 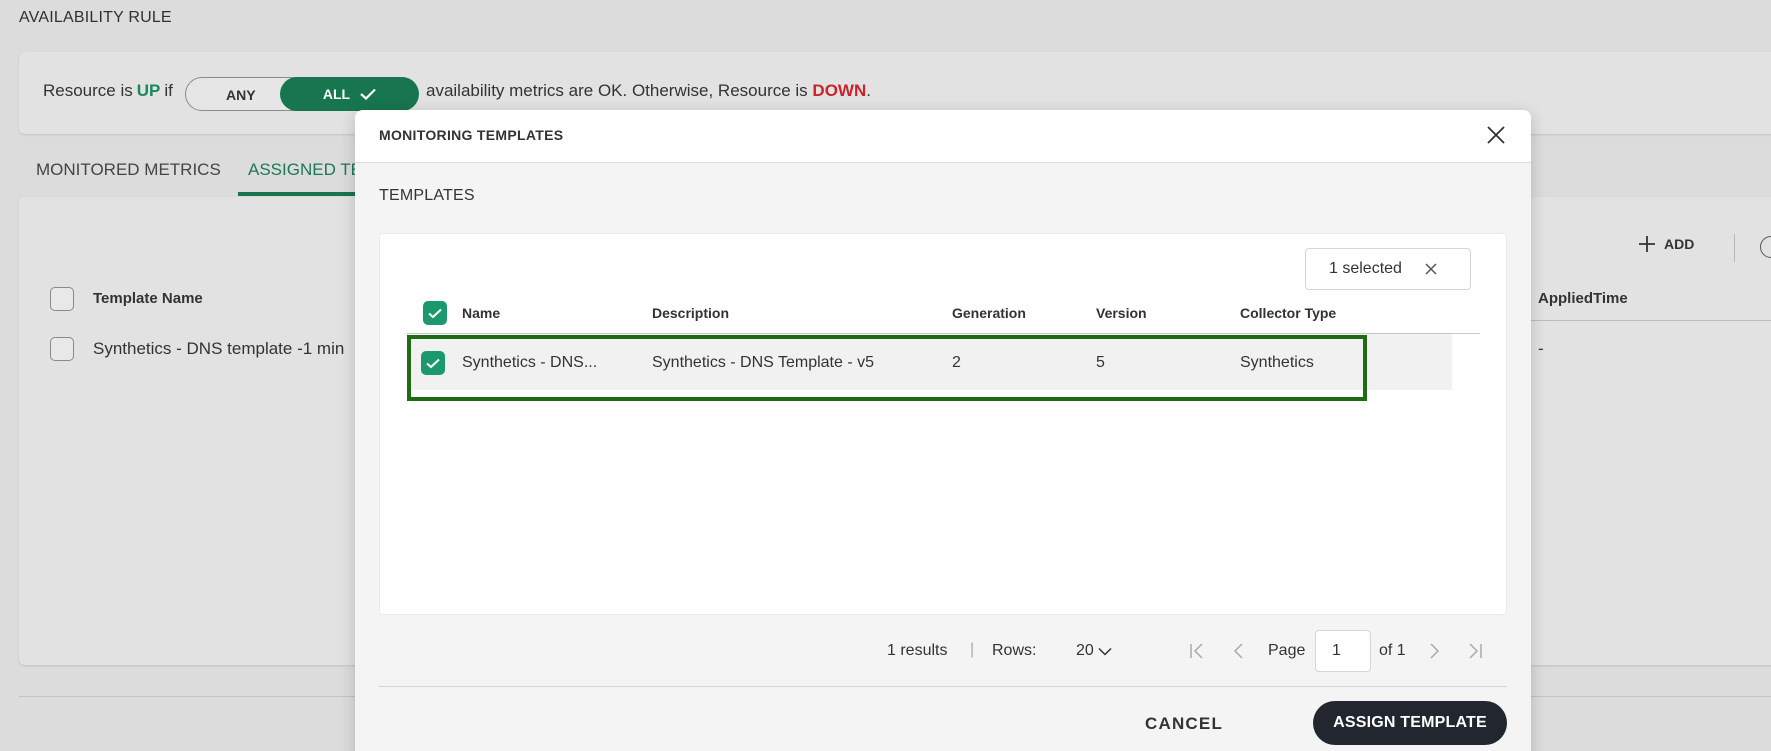 I want to click on first-page-icon, so click(x=1197, y=651).